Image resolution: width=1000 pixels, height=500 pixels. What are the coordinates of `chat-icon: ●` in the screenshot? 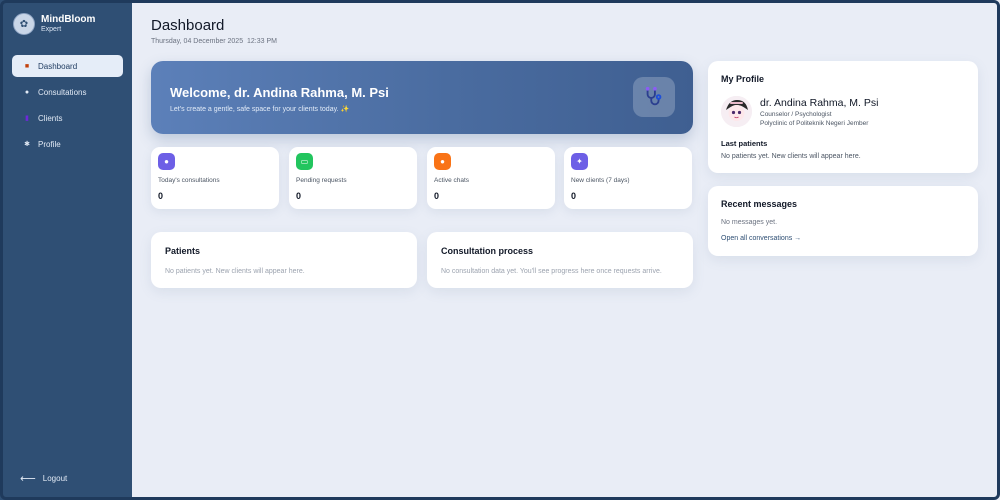 It's located at (442, 161).